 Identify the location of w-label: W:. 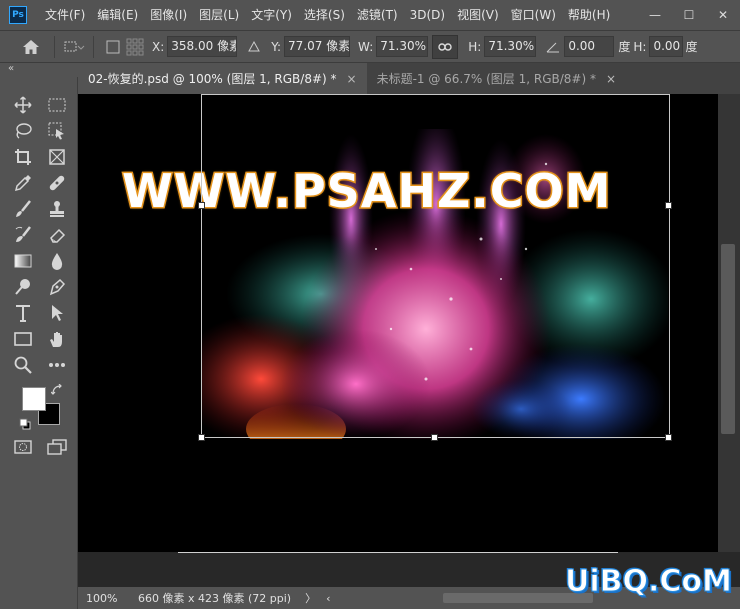
(366, 46).